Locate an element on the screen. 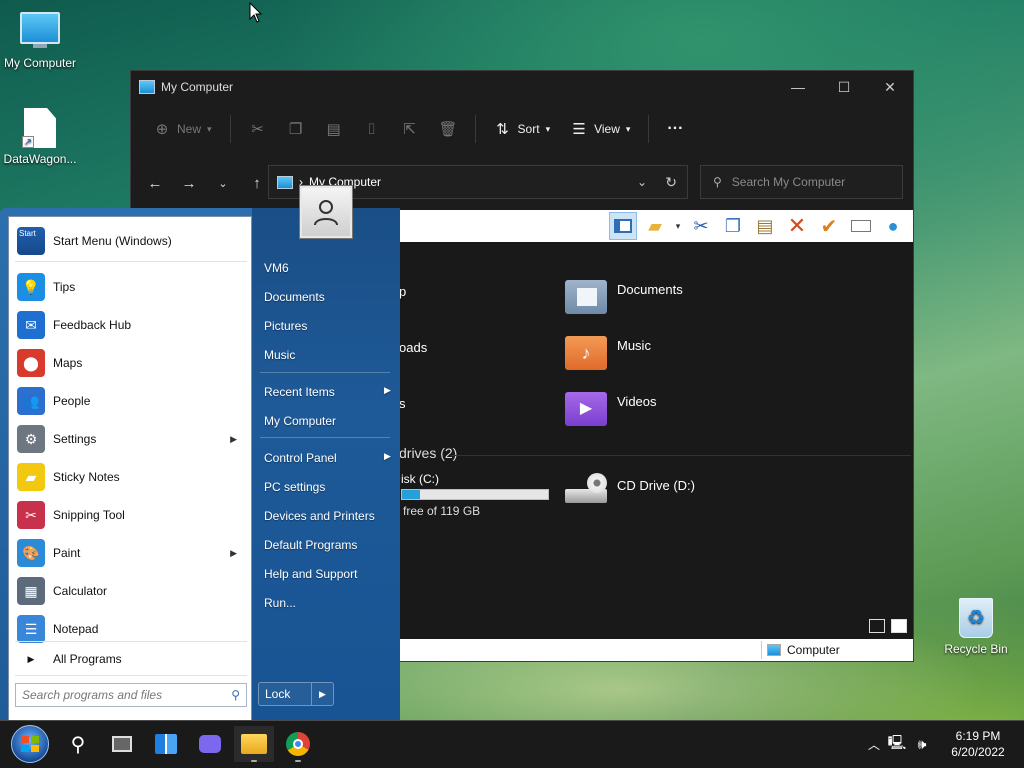 This screenshot has height=768, width=1024. large-icons-view-button is located at coordinates (899, 626).